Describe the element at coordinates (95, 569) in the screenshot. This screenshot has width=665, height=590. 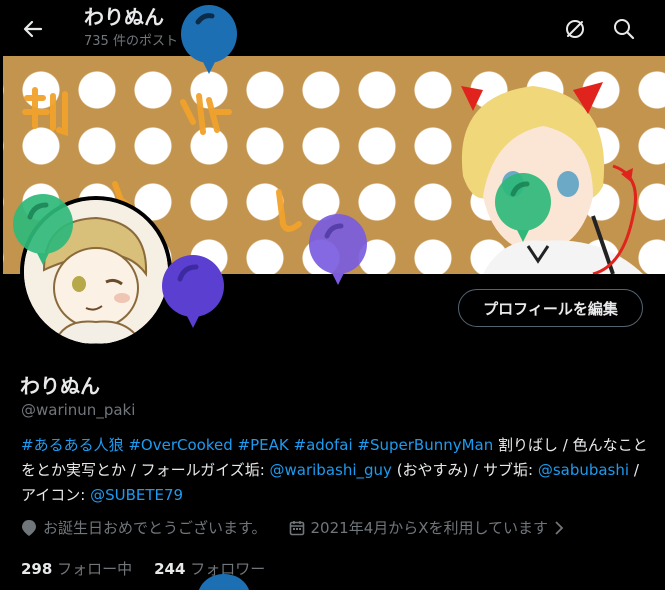
I see `following-label: フォロー中` at that location.